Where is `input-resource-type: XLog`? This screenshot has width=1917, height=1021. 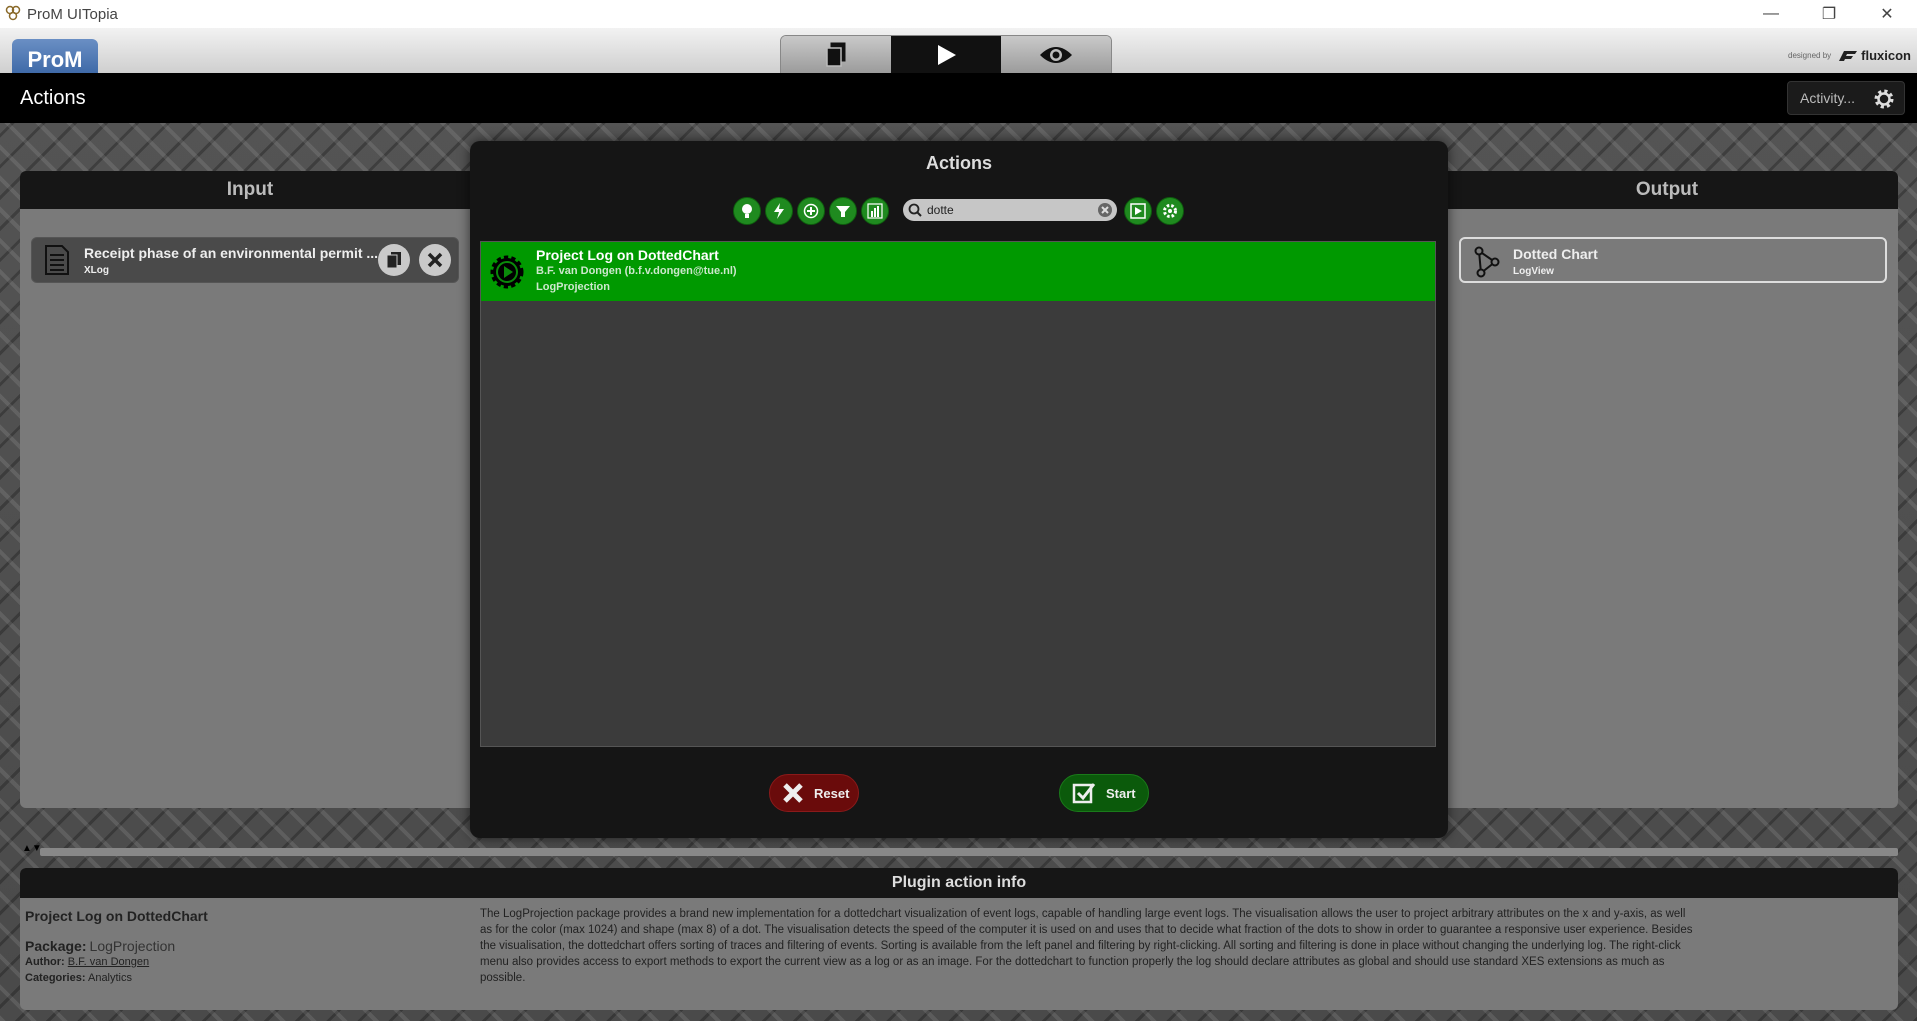 input-resource-type: XLog is located at coordinates (96, 270).